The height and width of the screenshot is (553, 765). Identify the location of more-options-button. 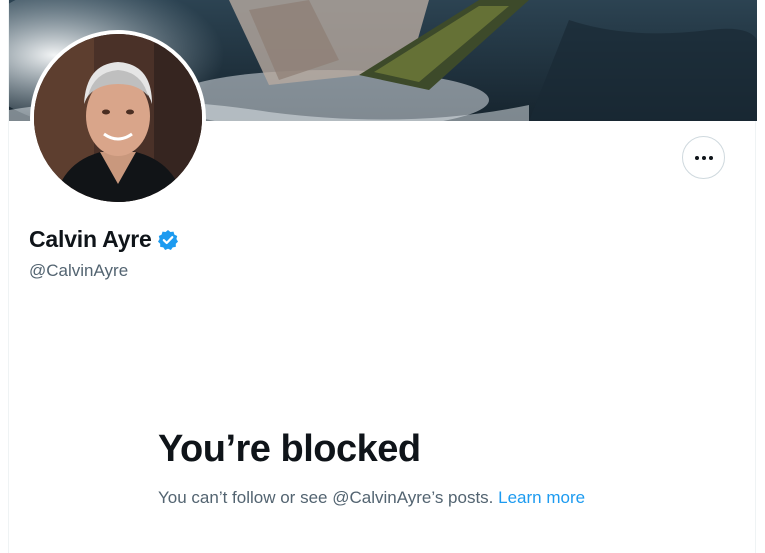
(703, 157).